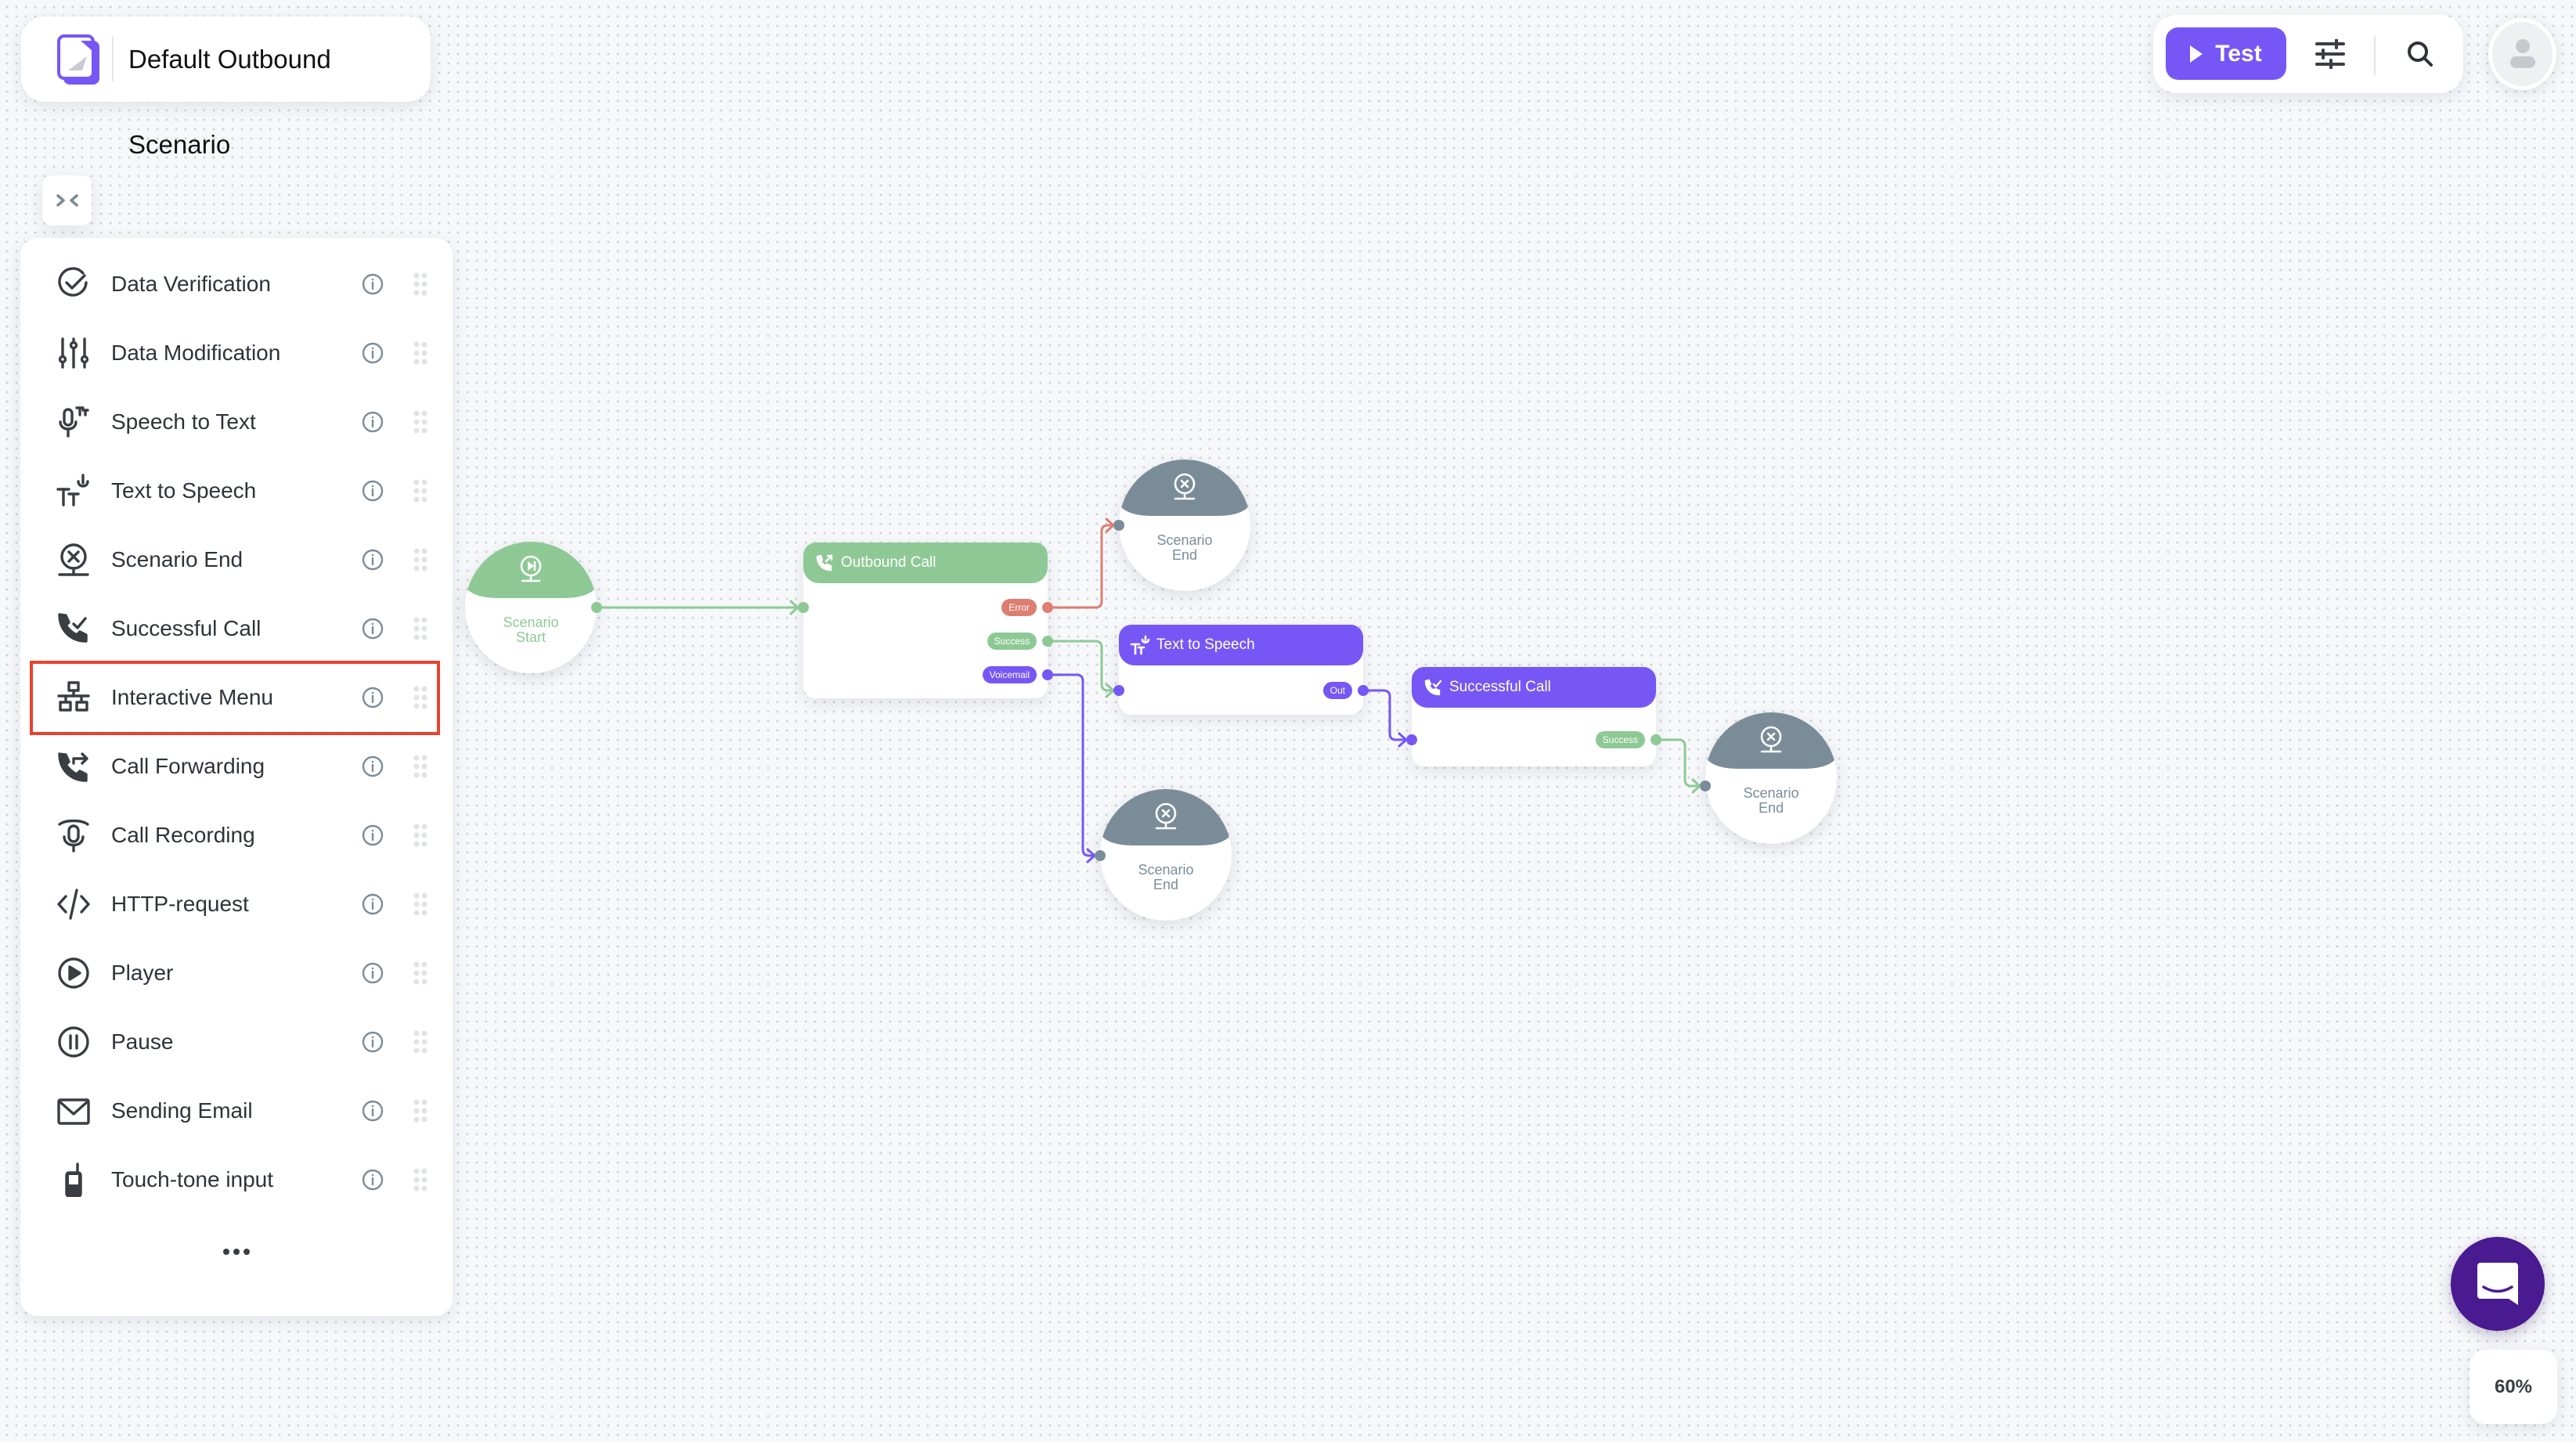 The height and width of the screenshot is (1442, 2576). What do you see at coordinates (2375, 56) in the screenshot?
I see `toolbar-divider` at bounding box center [2375, 56].